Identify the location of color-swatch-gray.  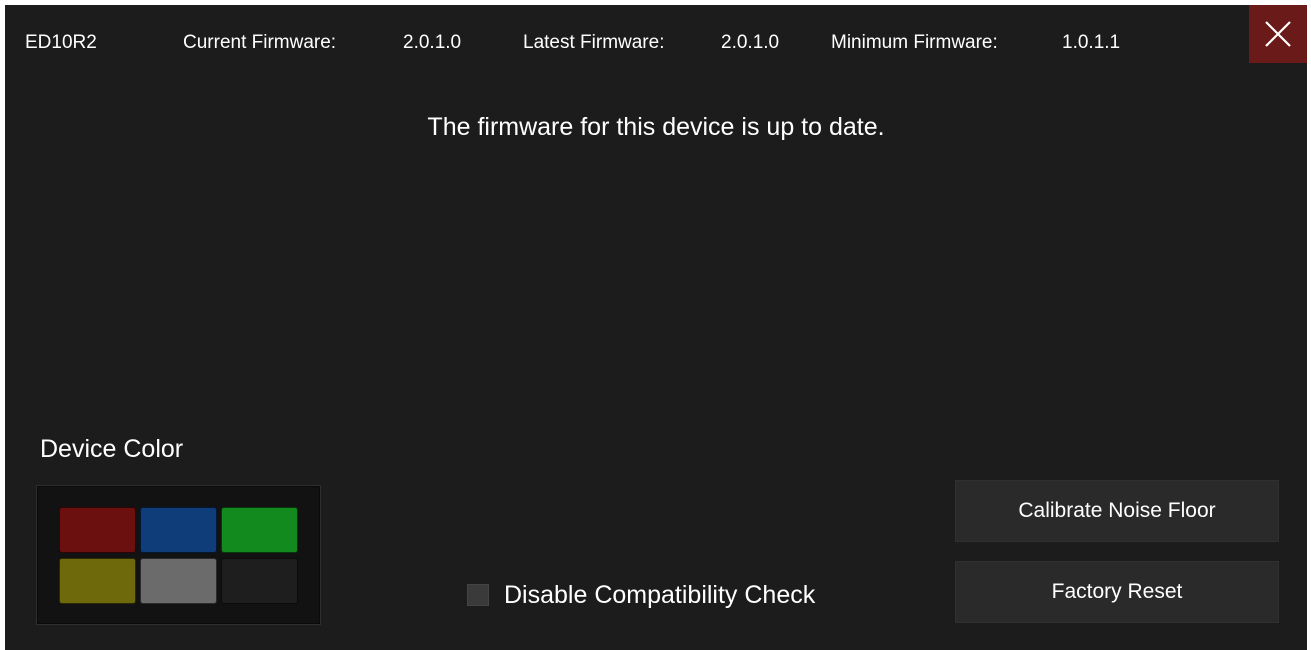
(178, 581).